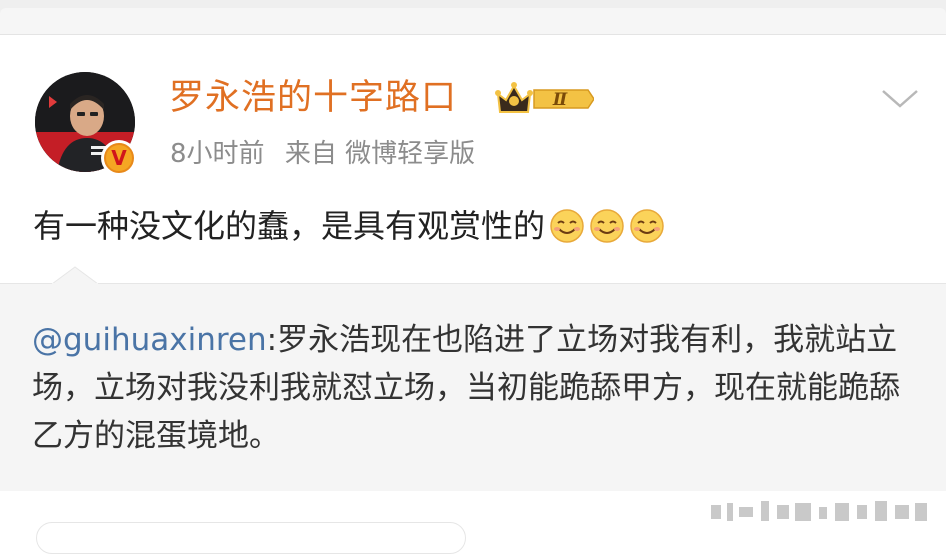 The height and width of the screenshot is (554, 946). Describe the element at coordinates (251, 538) in the screenshot. I see `comment-pill` at that location.